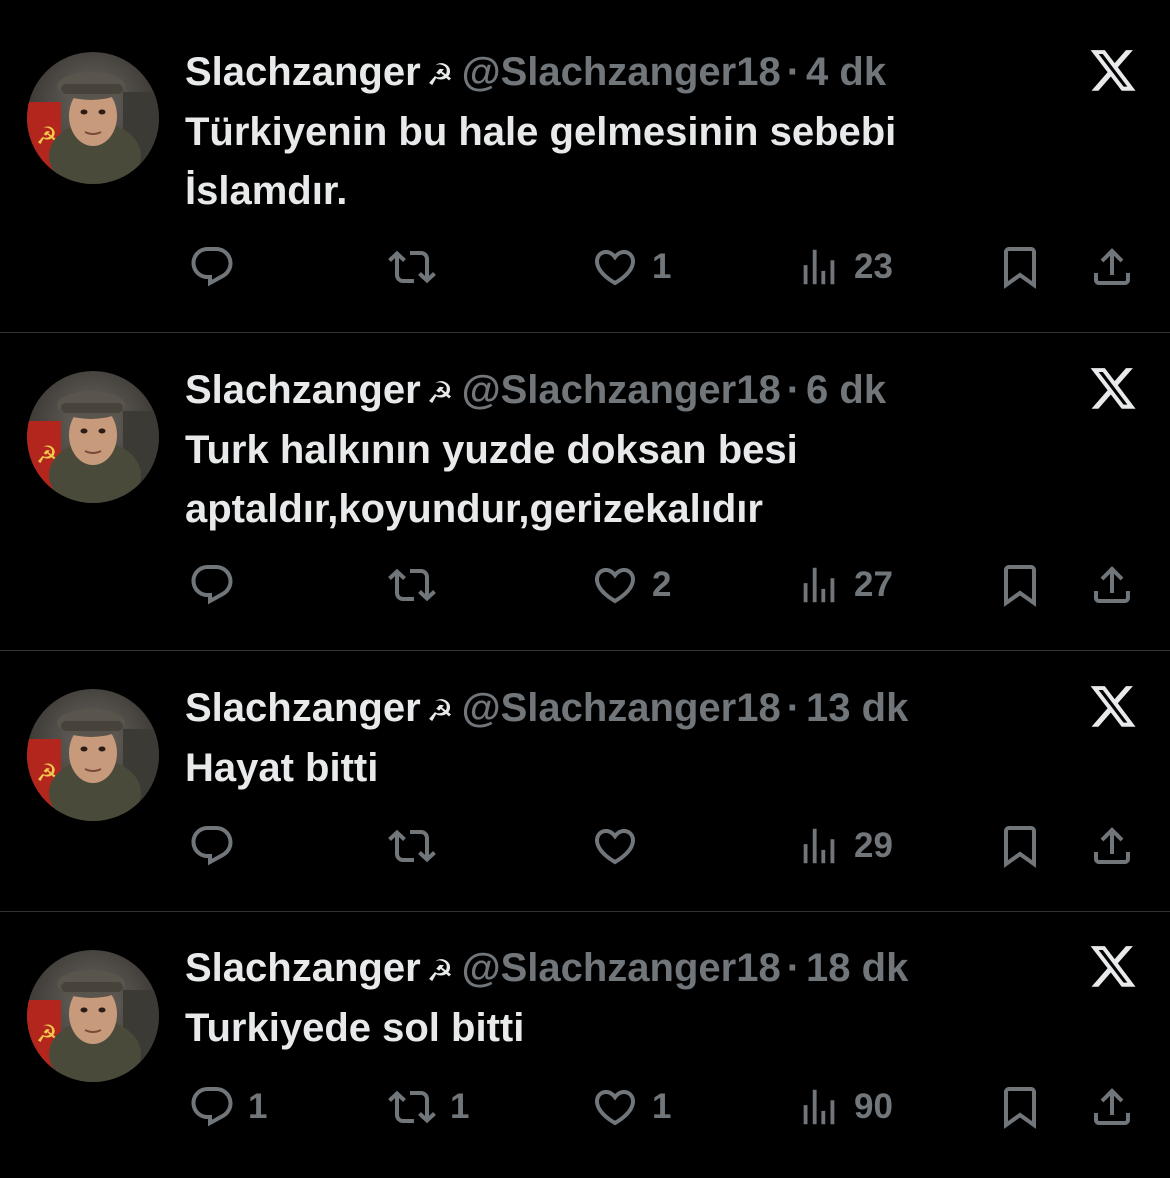  What do you see at coordinates (844, 585) in the screenshot?
I see `views-button: 27` at bounding box center [844, 585].